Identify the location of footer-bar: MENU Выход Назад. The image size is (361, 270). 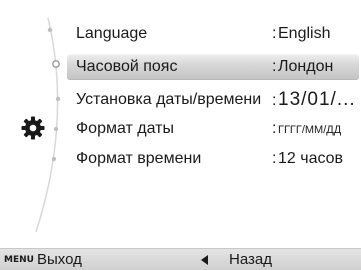
(180, 259).